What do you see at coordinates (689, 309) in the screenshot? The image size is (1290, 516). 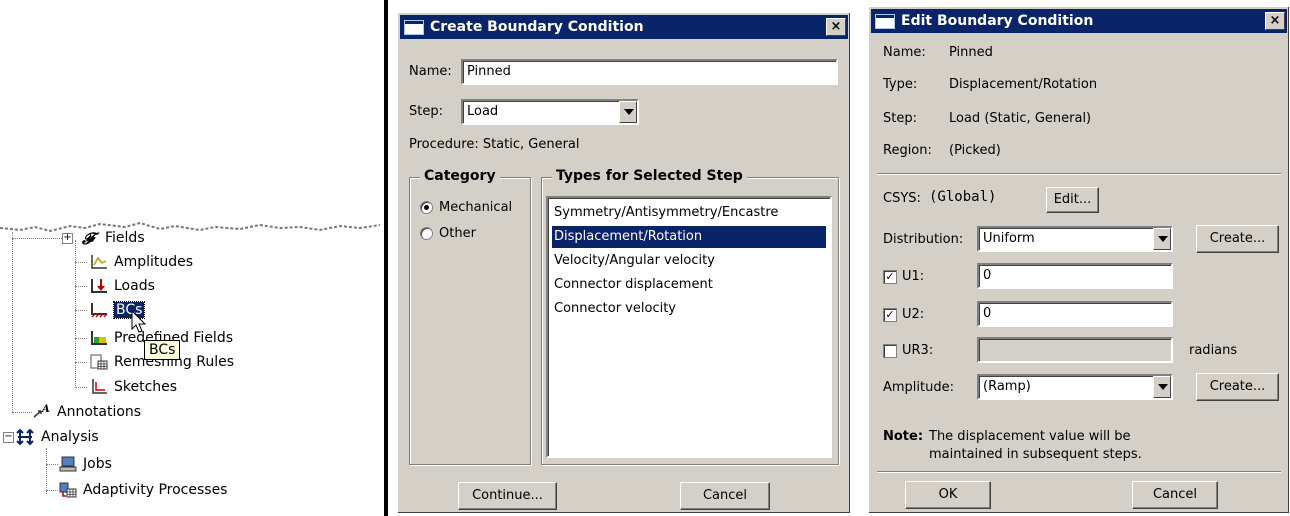 I see `list-item: Connector velocity` at bounding box center [689, 309].